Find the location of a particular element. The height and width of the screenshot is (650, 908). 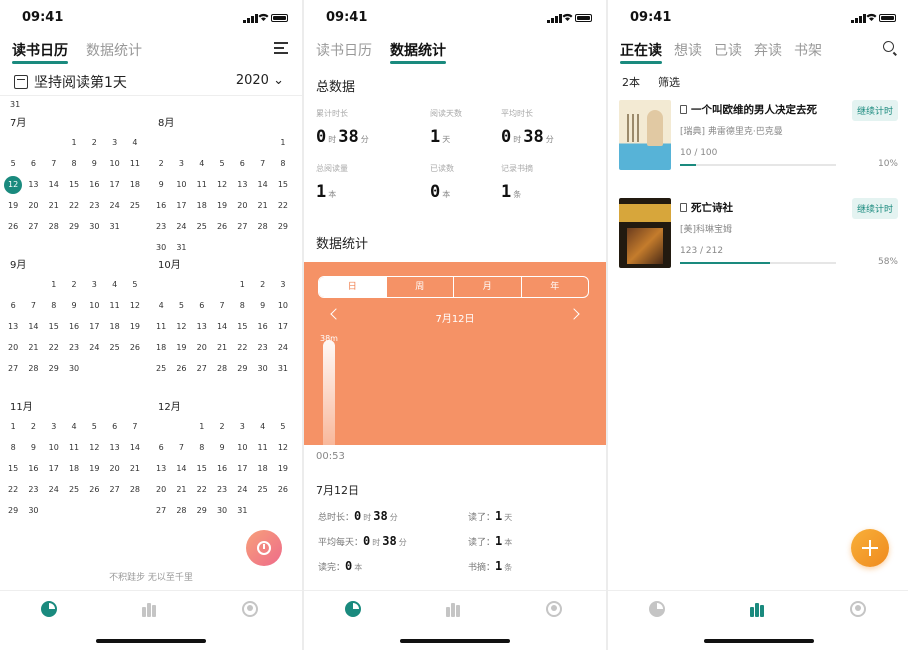

today-day: 12 is located at coordinates (13, 184).